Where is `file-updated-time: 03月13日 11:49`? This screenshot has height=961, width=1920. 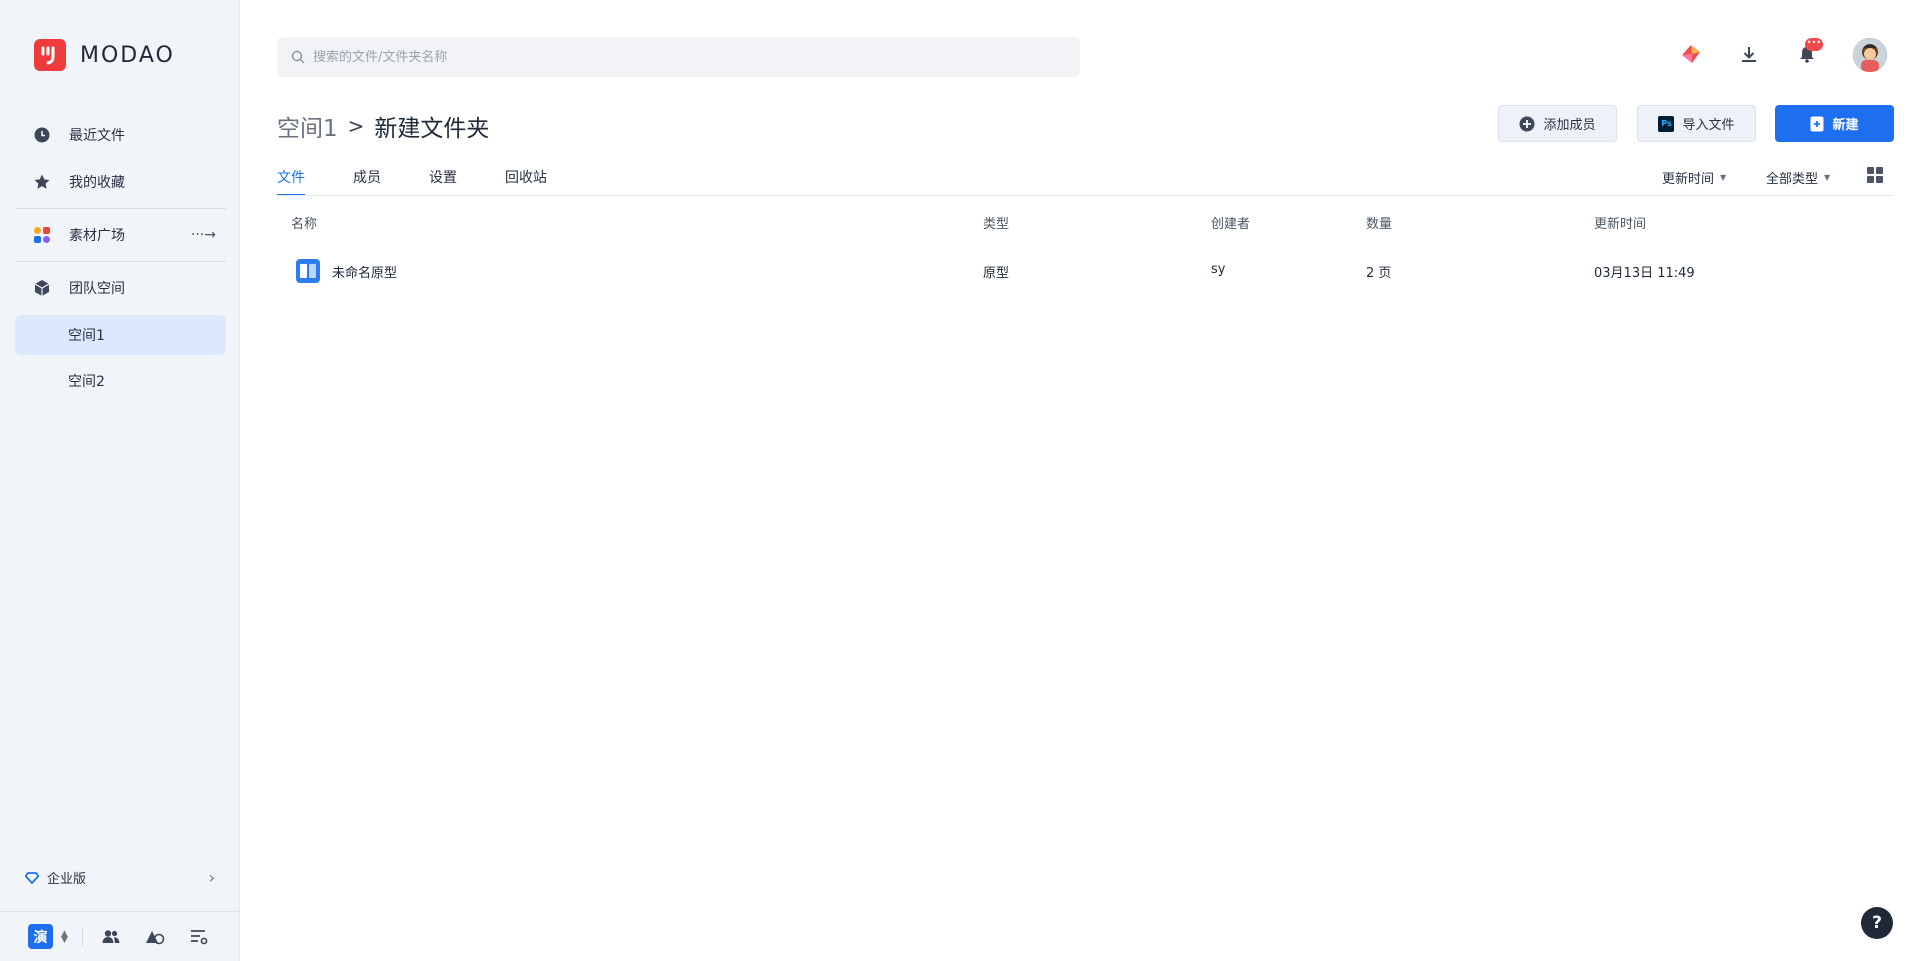 file-updated-time: 03月13日 11:49 is located at coordinates (1644, 273).